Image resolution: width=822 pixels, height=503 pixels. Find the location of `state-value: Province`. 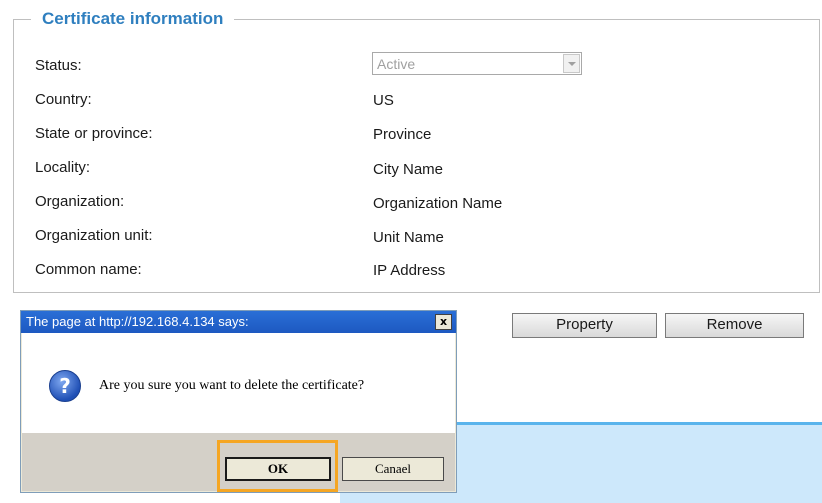

state-value: Province is located at coordinates (402, 134).